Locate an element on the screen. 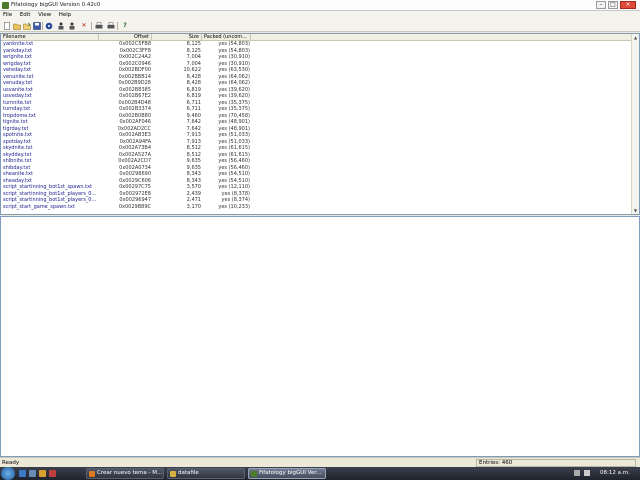 The image size is (640, 480). print-setup-icon is located at coordinates (111, 26).